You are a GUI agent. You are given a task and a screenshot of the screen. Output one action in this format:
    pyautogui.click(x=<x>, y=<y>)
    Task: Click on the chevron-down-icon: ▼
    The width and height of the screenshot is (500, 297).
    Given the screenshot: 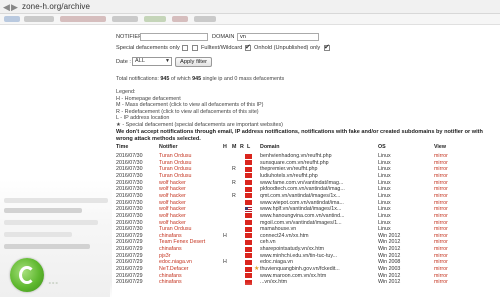 What is the action you would take?
    pyautogui.click(x=167, y=61)
    